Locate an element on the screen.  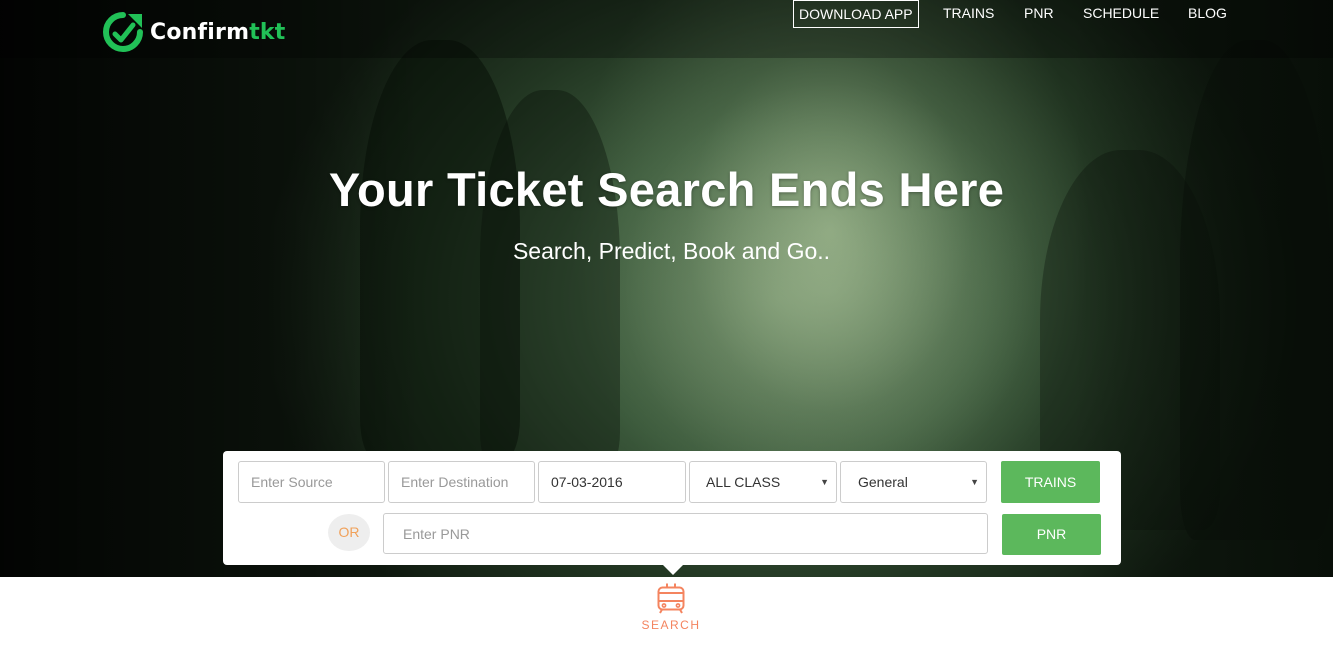
class-select: ALL CLASS ▼ is located at coordinates (763, 482).